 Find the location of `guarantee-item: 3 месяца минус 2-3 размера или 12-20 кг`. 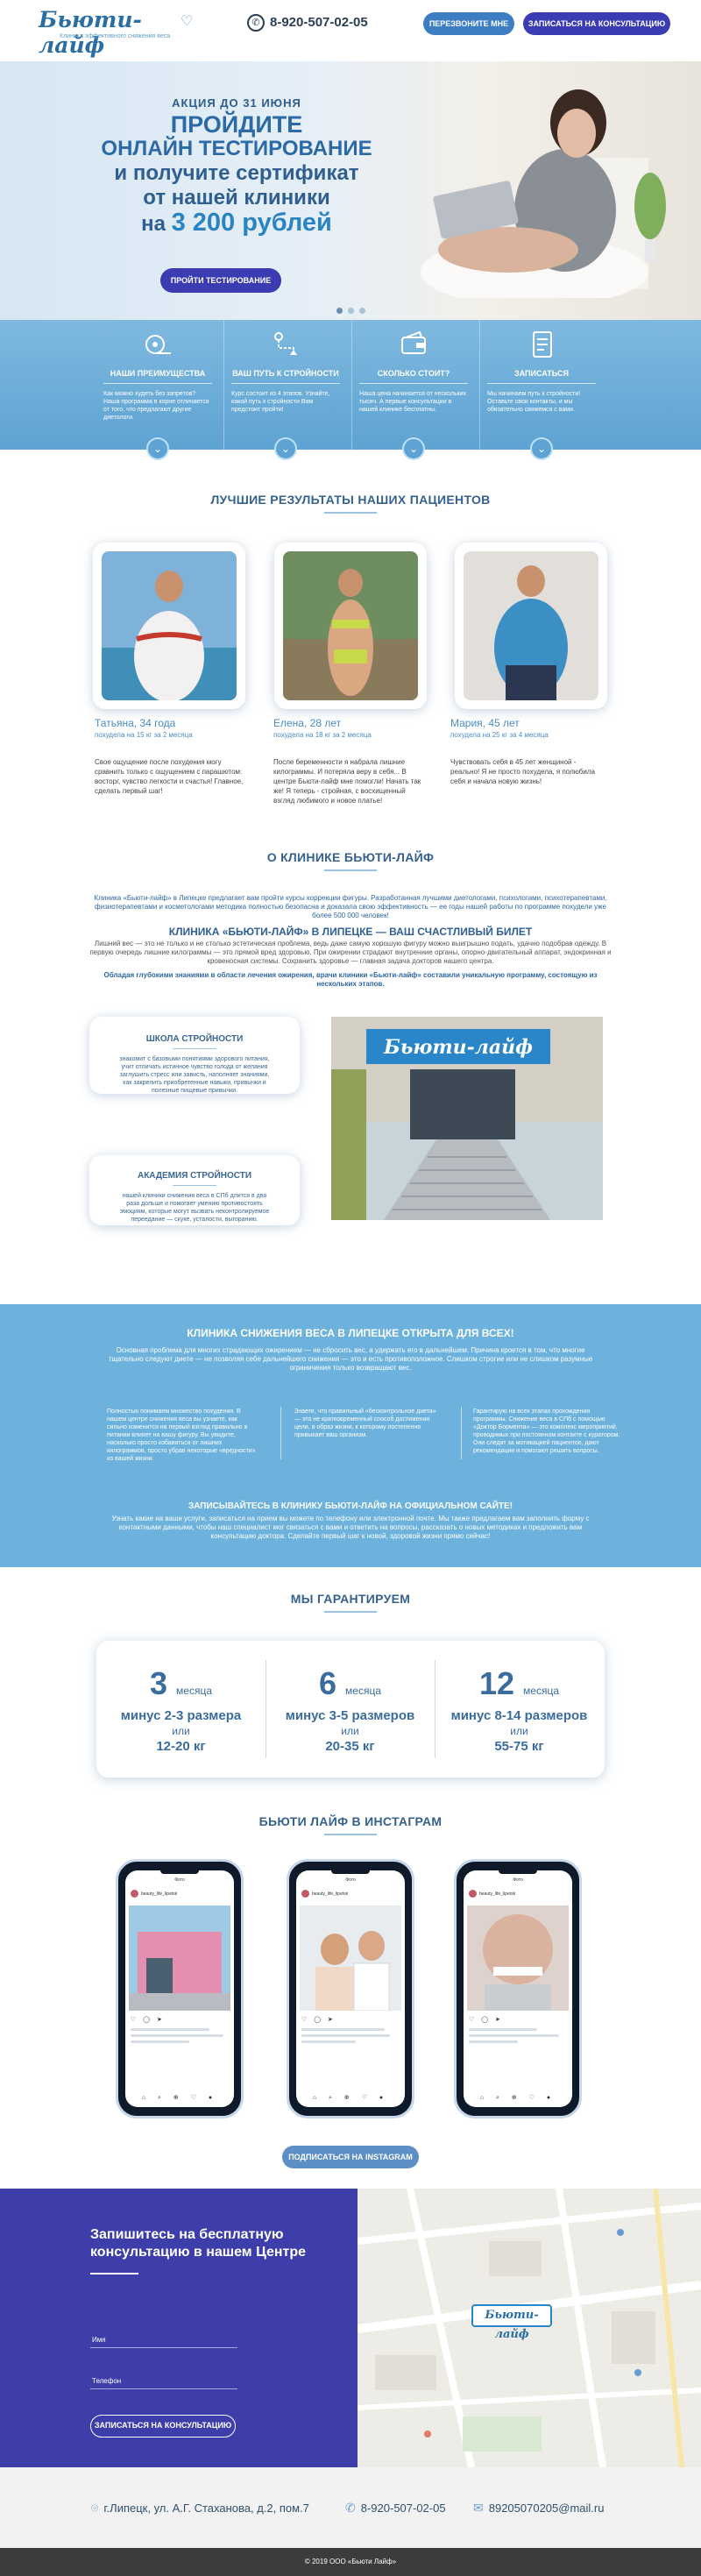

guarantee-item: 3 месяца минус 2-3 размера или 12-20 кг is located at coordinates (181, 1709).